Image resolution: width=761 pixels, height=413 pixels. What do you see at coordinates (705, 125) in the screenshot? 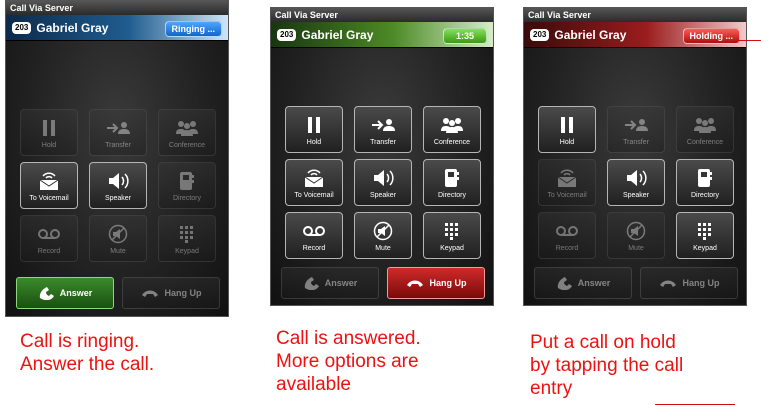
I see `group-icon` at bounding box center [705, 125].